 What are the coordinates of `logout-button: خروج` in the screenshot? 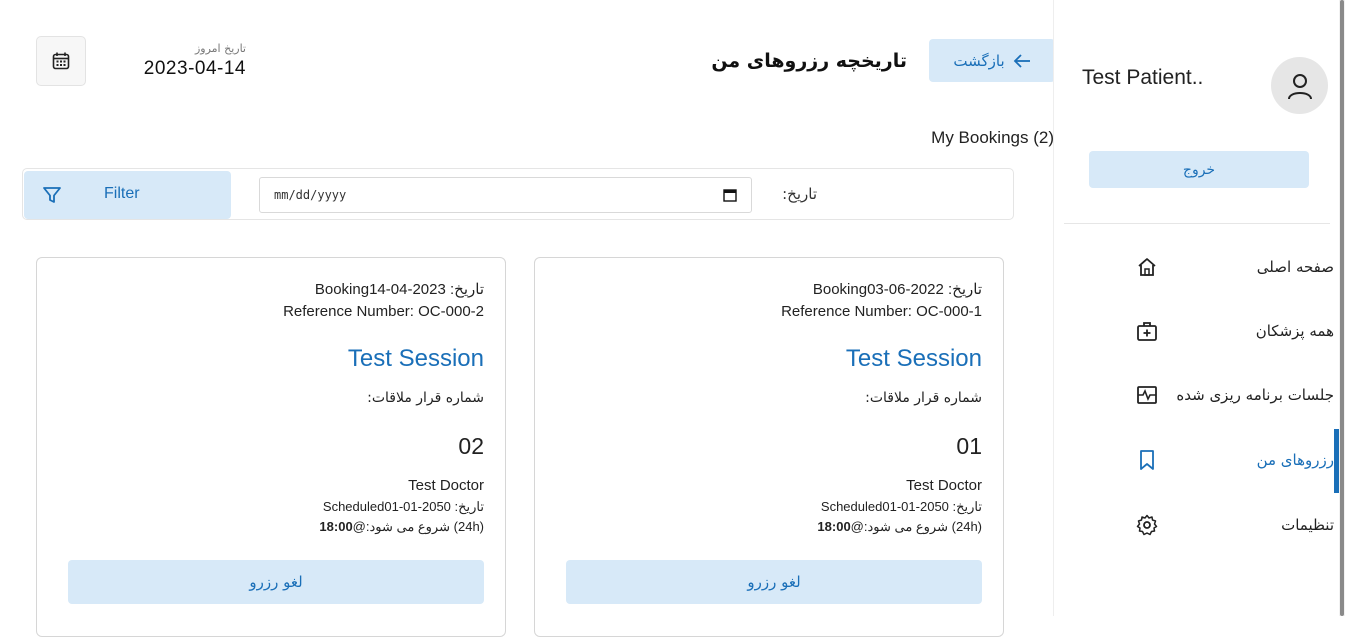 It's located at (1199, 169).